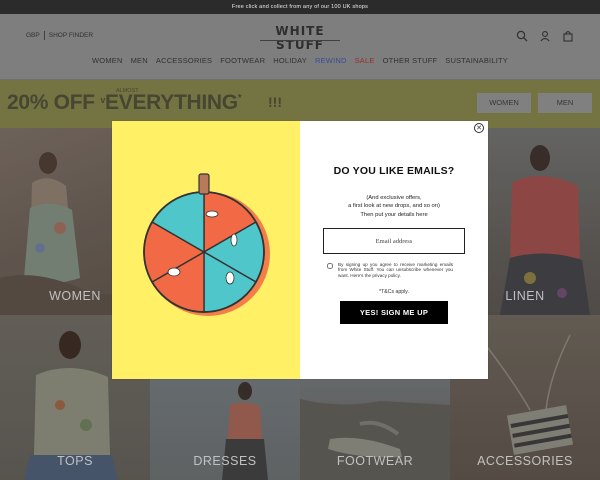 The height and width of the screenshot is (480, 600). I want to click on prize-wheel-illustration, so click(206, 244).